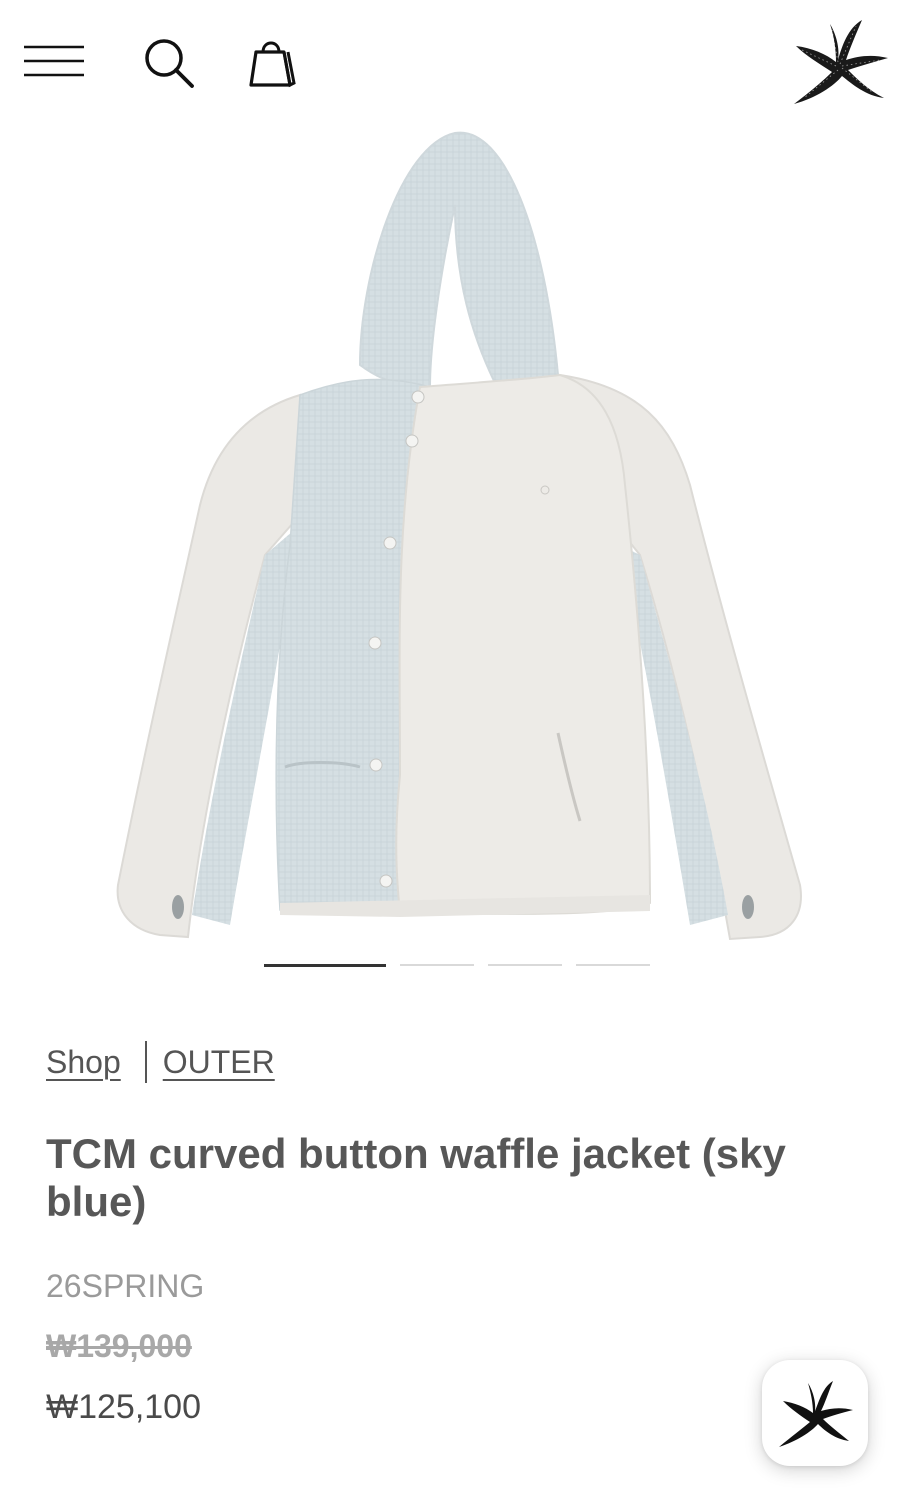  What do you see at coordinates (169, 63) in the screenshot?
I see `search-icon` at bounding box center [169, 63].